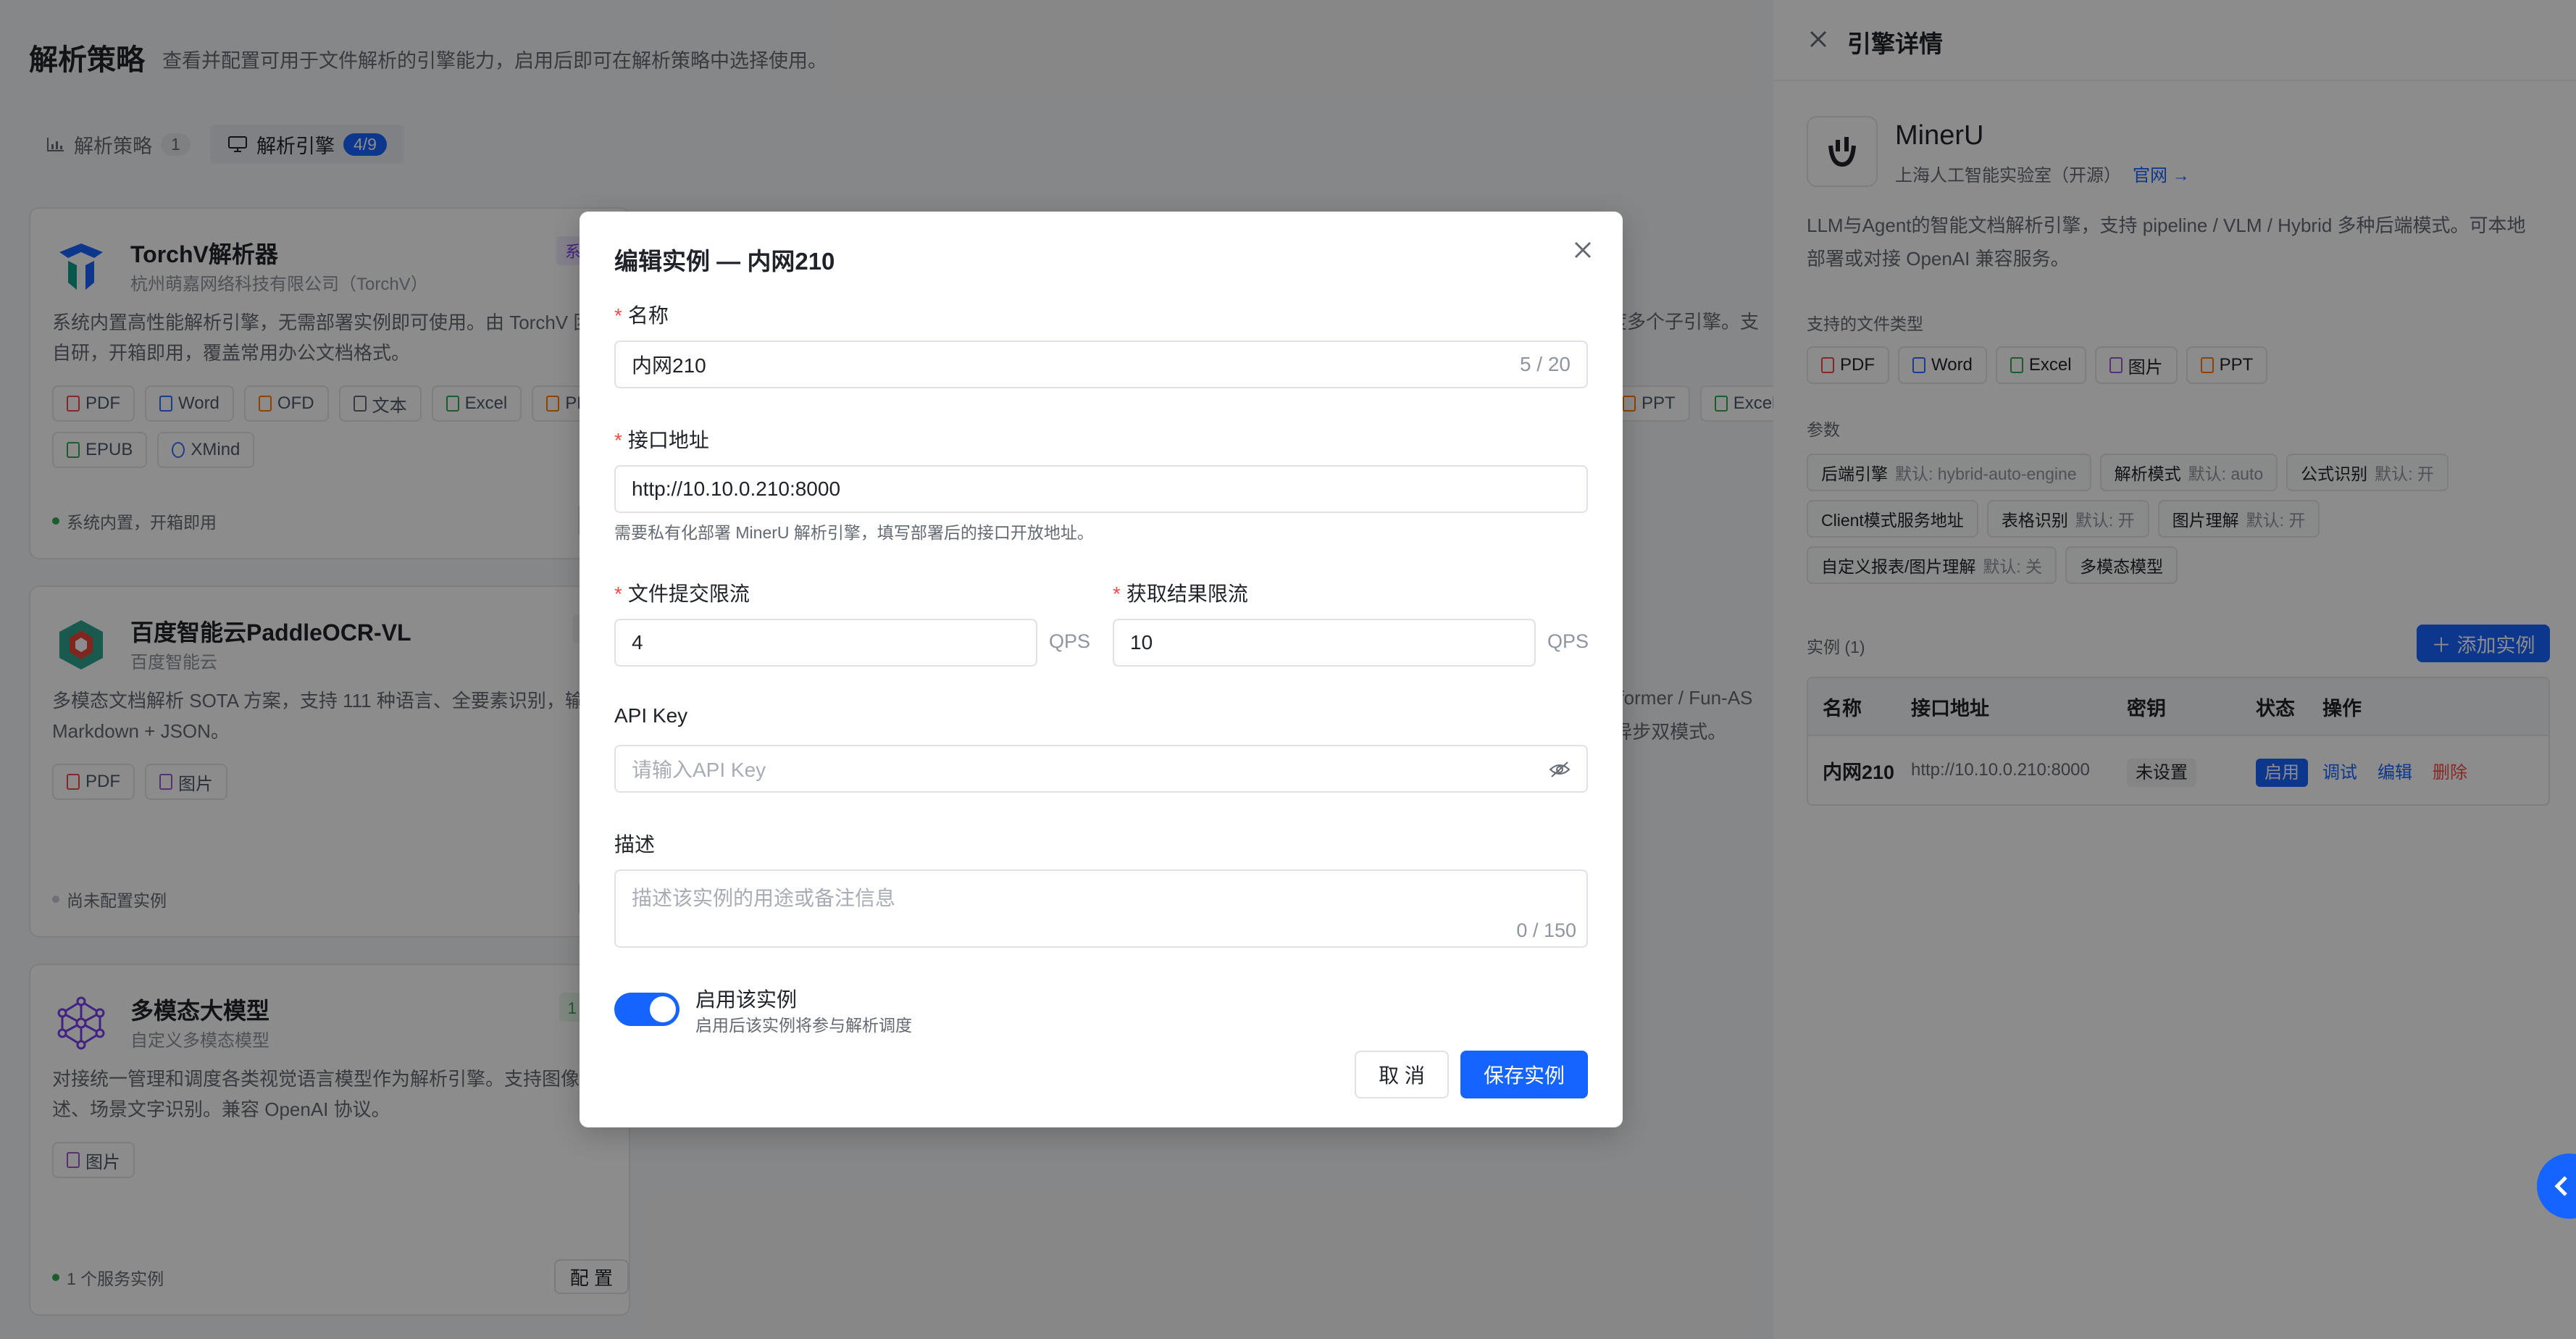 The height and width of the screenshot is (1339, 2576). Describe the element at coordinates (641, 315) in the screenshot. I see `name-label: * 名称` at that location.